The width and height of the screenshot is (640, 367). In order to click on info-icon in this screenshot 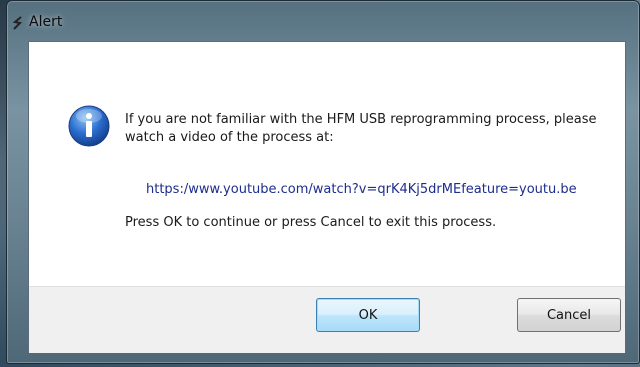, I will do `click(89, 126)`.